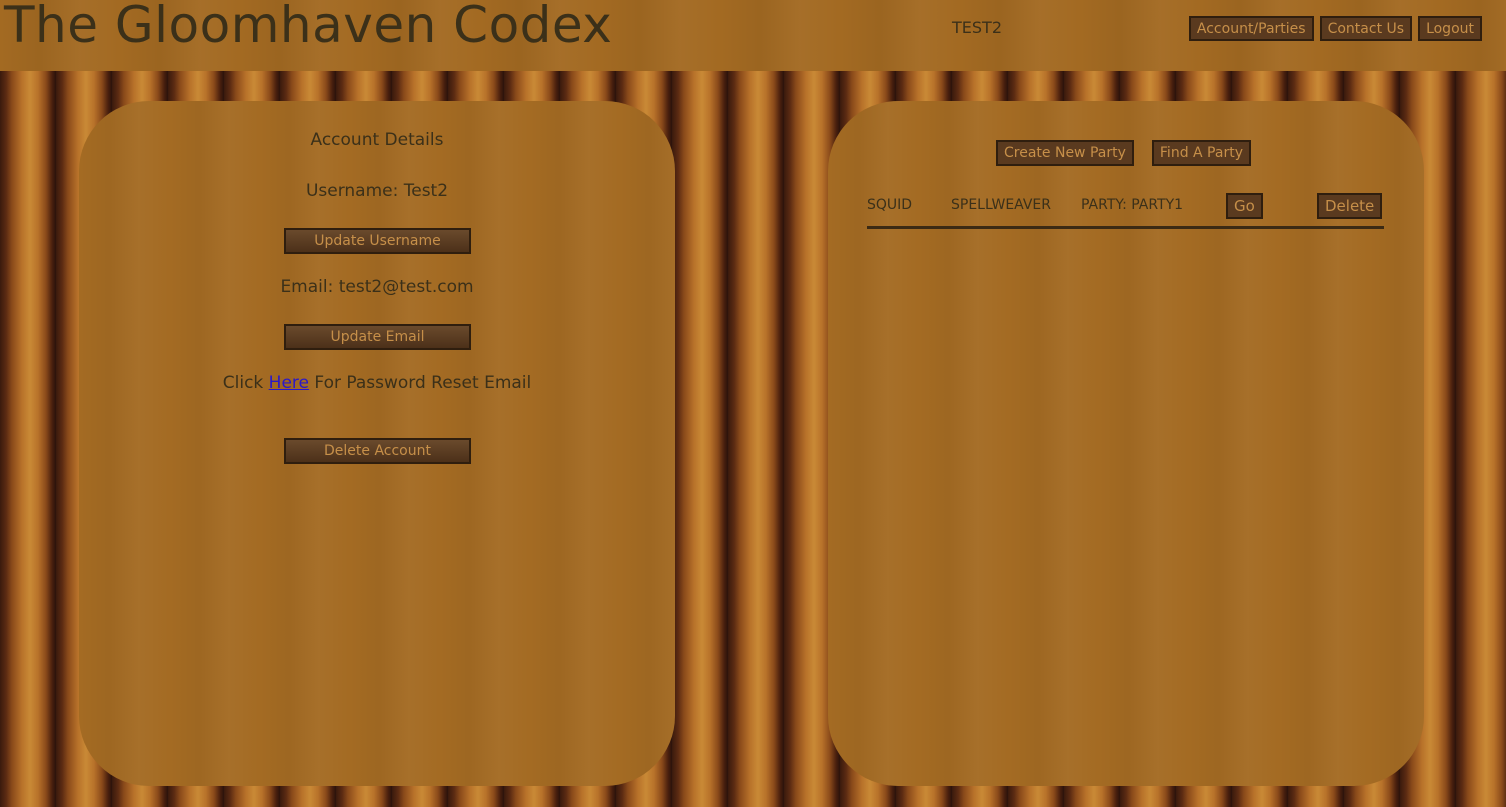  Describe the element at coordinates (1065, 153) in the screenshot. I see `create-new-party-button: Create New Party` at that location.